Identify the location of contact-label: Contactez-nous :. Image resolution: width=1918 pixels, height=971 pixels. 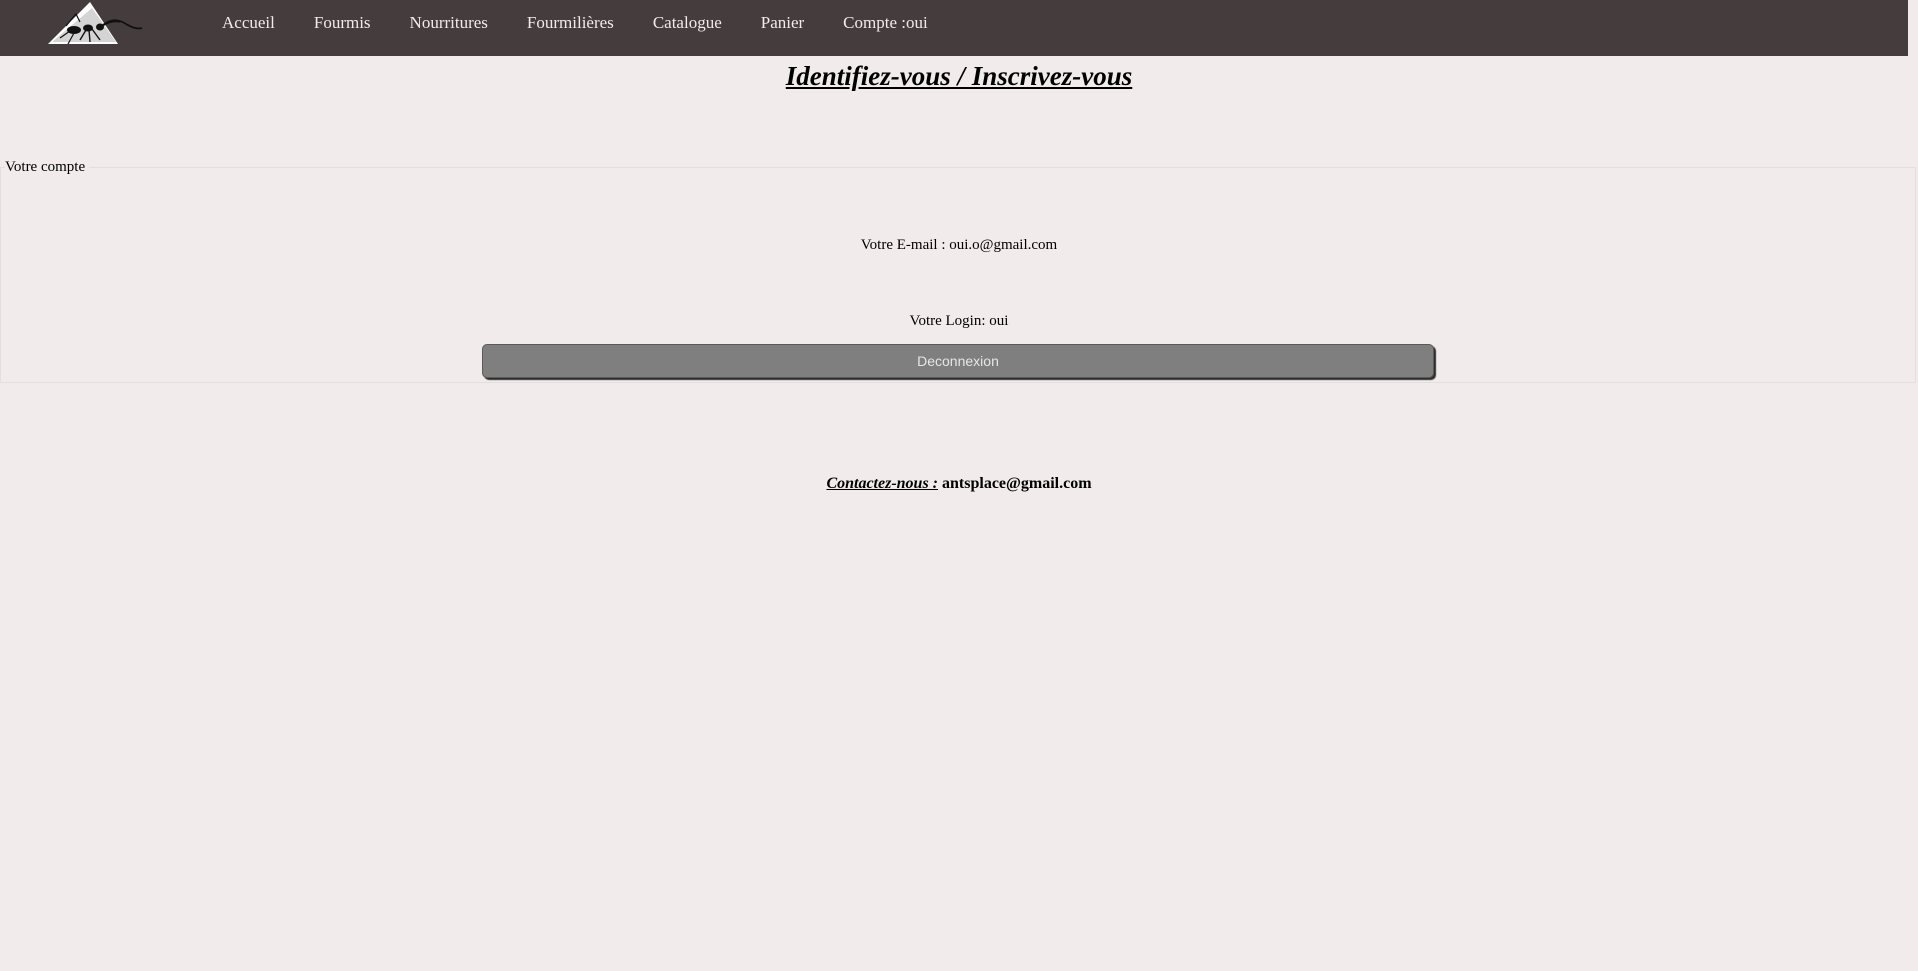
(882, 483).